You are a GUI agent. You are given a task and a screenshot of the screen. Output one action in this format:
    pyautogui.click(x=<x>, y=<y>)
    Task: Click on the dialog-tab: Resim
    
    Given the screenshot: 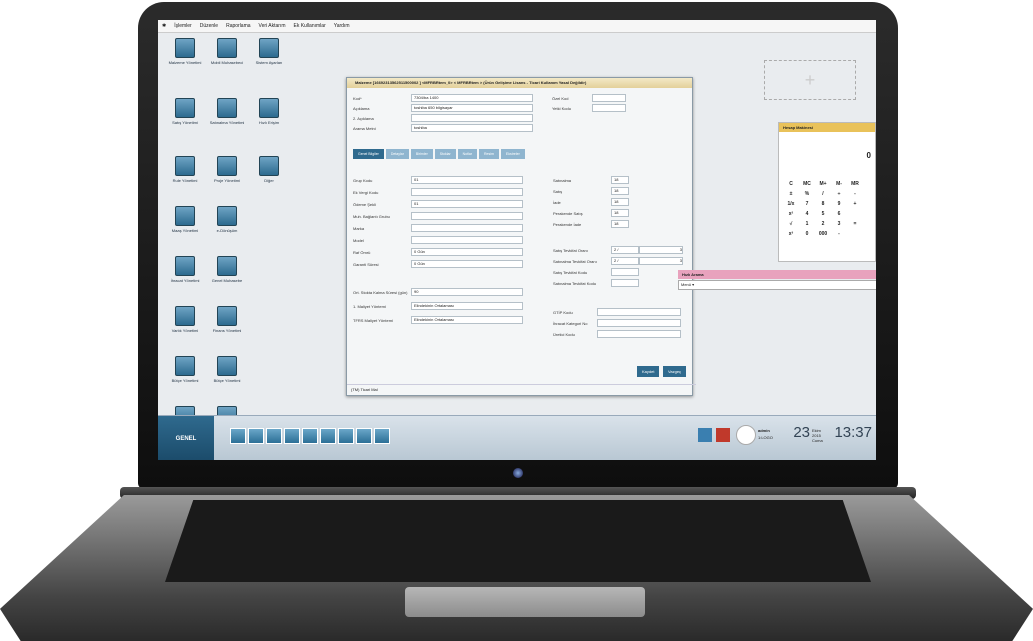 What is the action you would take?
    pyautogui.click(x=489, y=154)
    